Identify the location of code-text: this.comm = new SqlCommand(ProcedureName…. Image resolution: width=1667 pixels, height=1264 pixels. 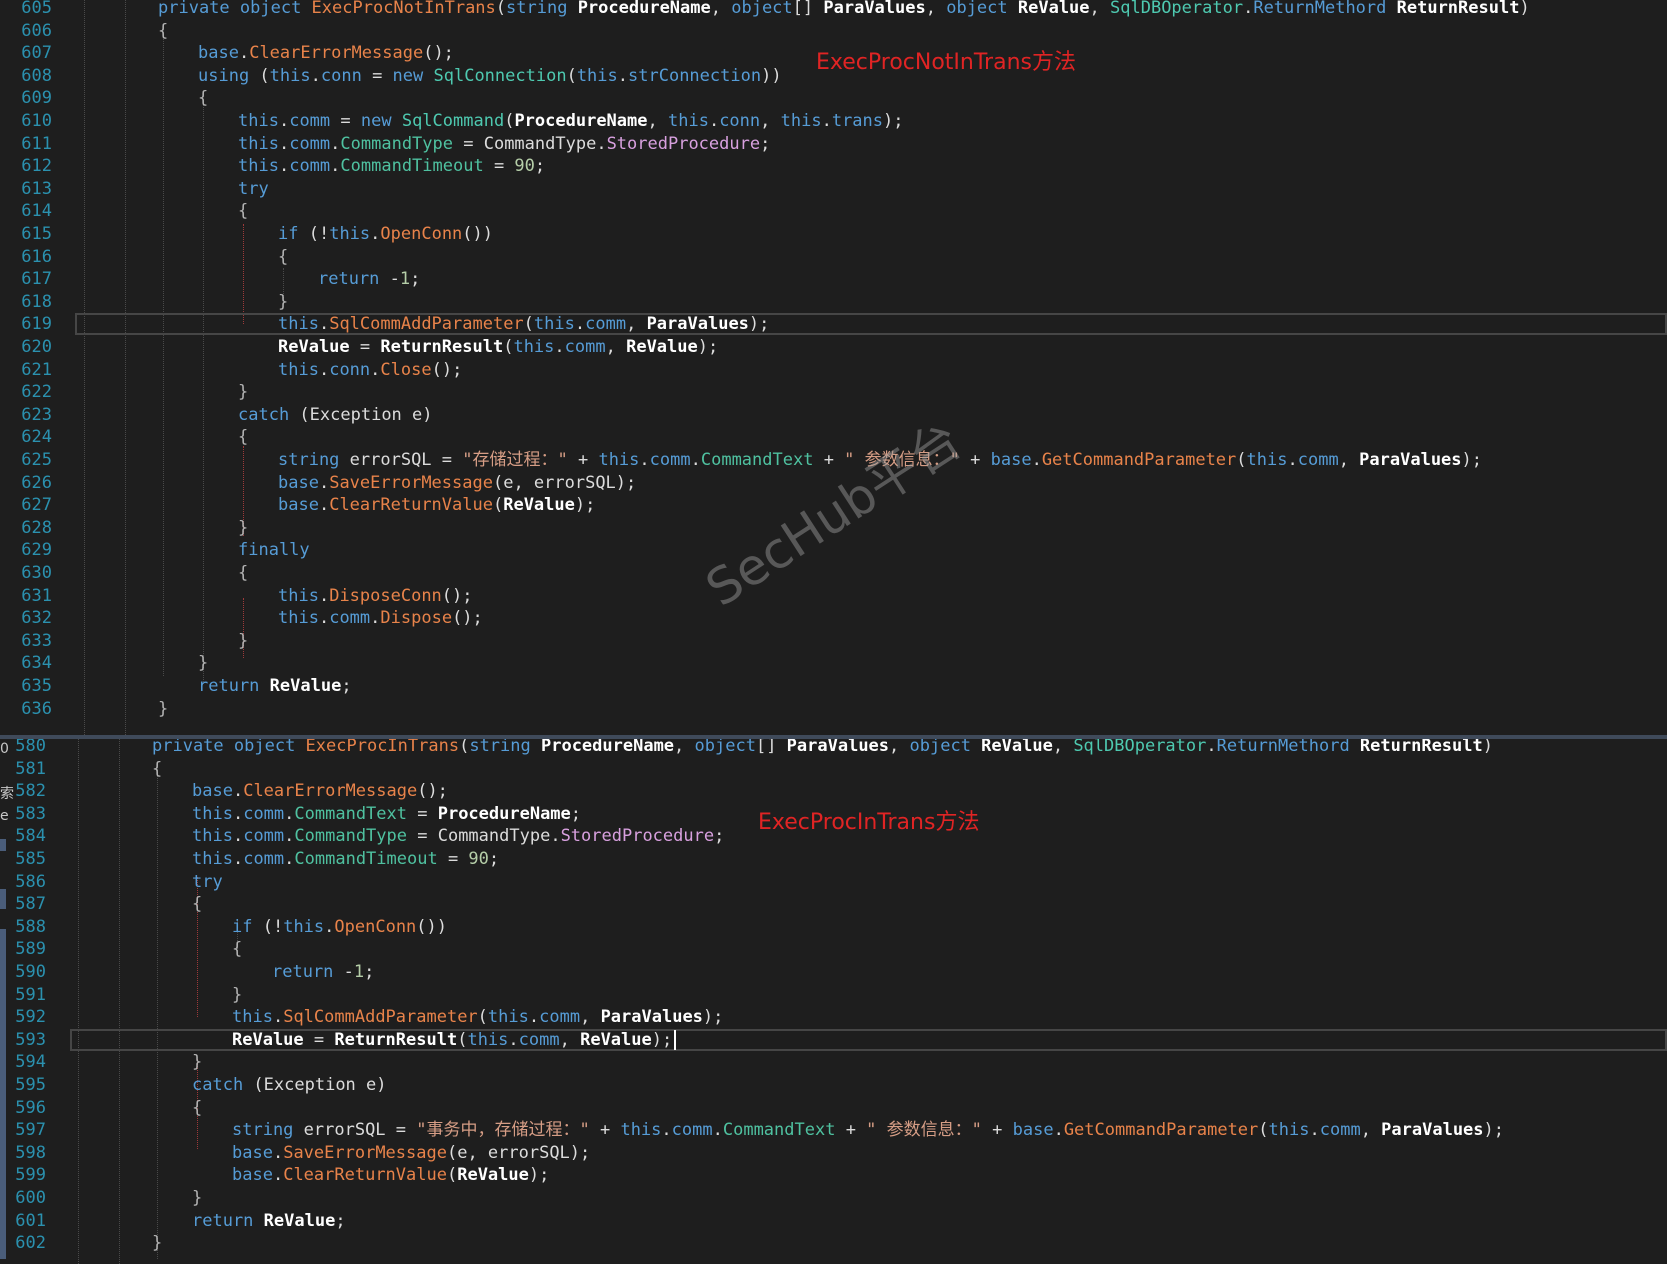
(571, 121).